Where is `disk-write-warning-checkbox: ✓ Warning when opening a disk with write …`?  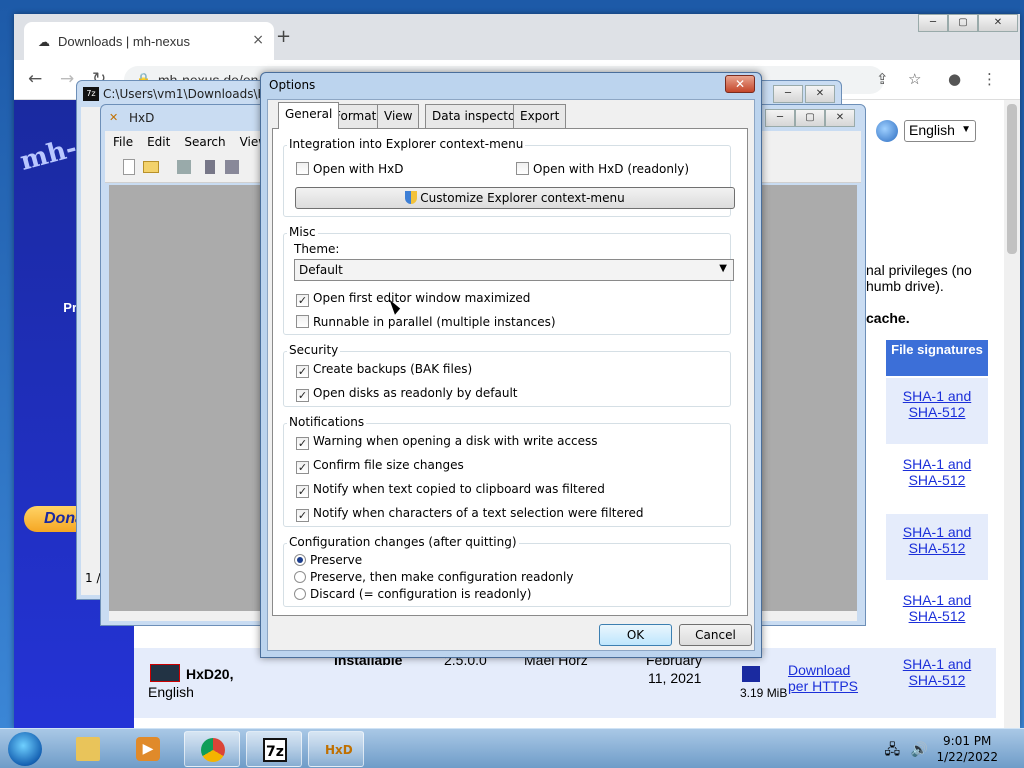 disk-write-warning-checkbox: ✓ Warning when opening a disk with write … is located at coordinates (447, 442).